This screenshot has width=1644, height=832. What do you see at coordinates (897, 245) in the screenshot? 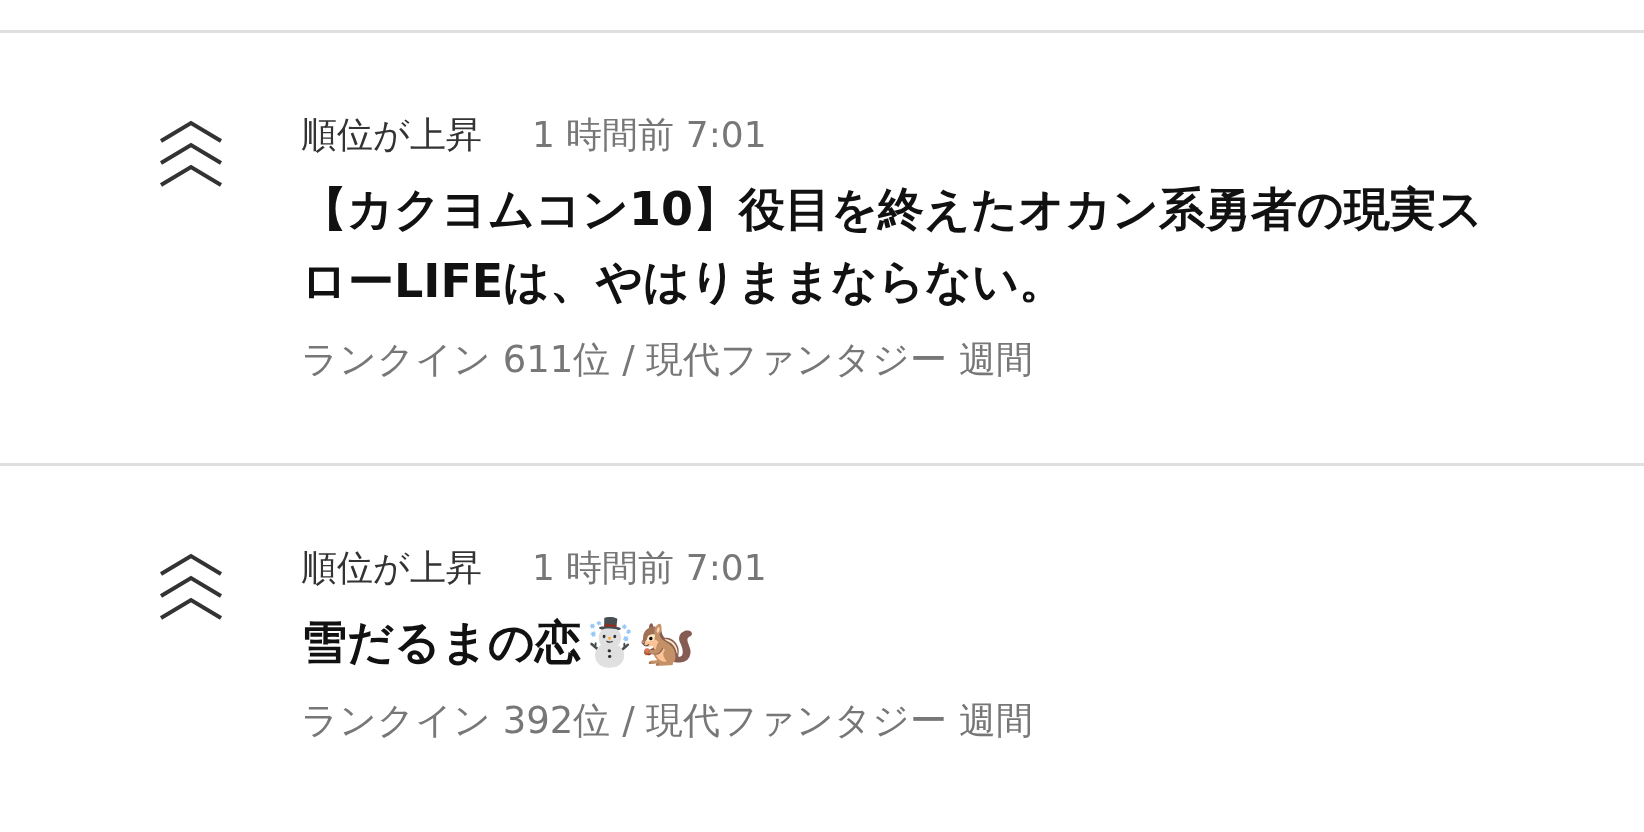
I see `work-title: 【カクヨムコン10】役目を終えたオカン系勇者の現実スローLIFEは、やはりままならない。` at bounding box center [897, 245].